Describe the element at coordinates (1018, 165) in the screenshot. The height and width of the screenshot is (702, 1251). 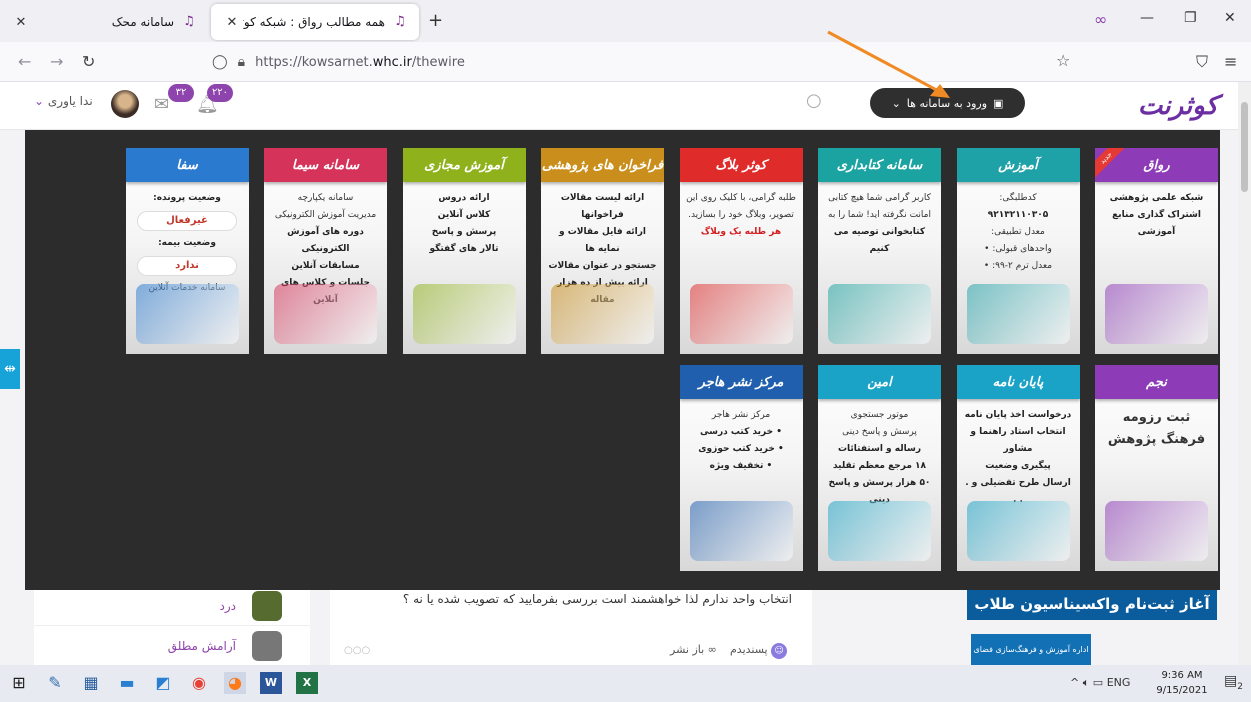
I see `card-title: آموزش` at that location.